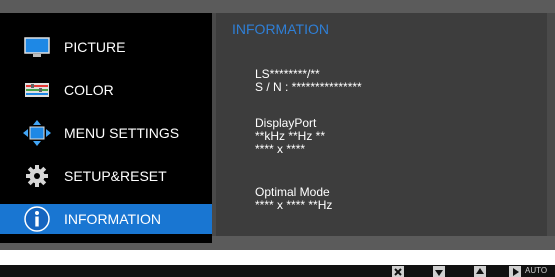  I want to click on sidebar-item-label: MENU SETTINGS, so click(122, 133).